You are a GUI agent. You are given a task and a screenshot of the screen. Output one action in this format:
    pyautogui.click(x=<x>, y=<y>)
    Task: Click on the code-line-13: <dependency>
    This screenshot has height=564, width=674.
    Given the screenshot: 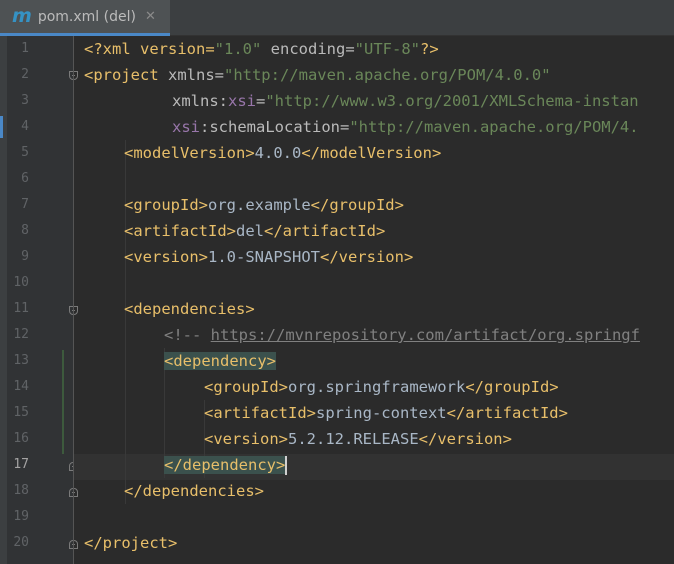 What is the action you would take?
    pyautogui.click(x=220, y=361)
    